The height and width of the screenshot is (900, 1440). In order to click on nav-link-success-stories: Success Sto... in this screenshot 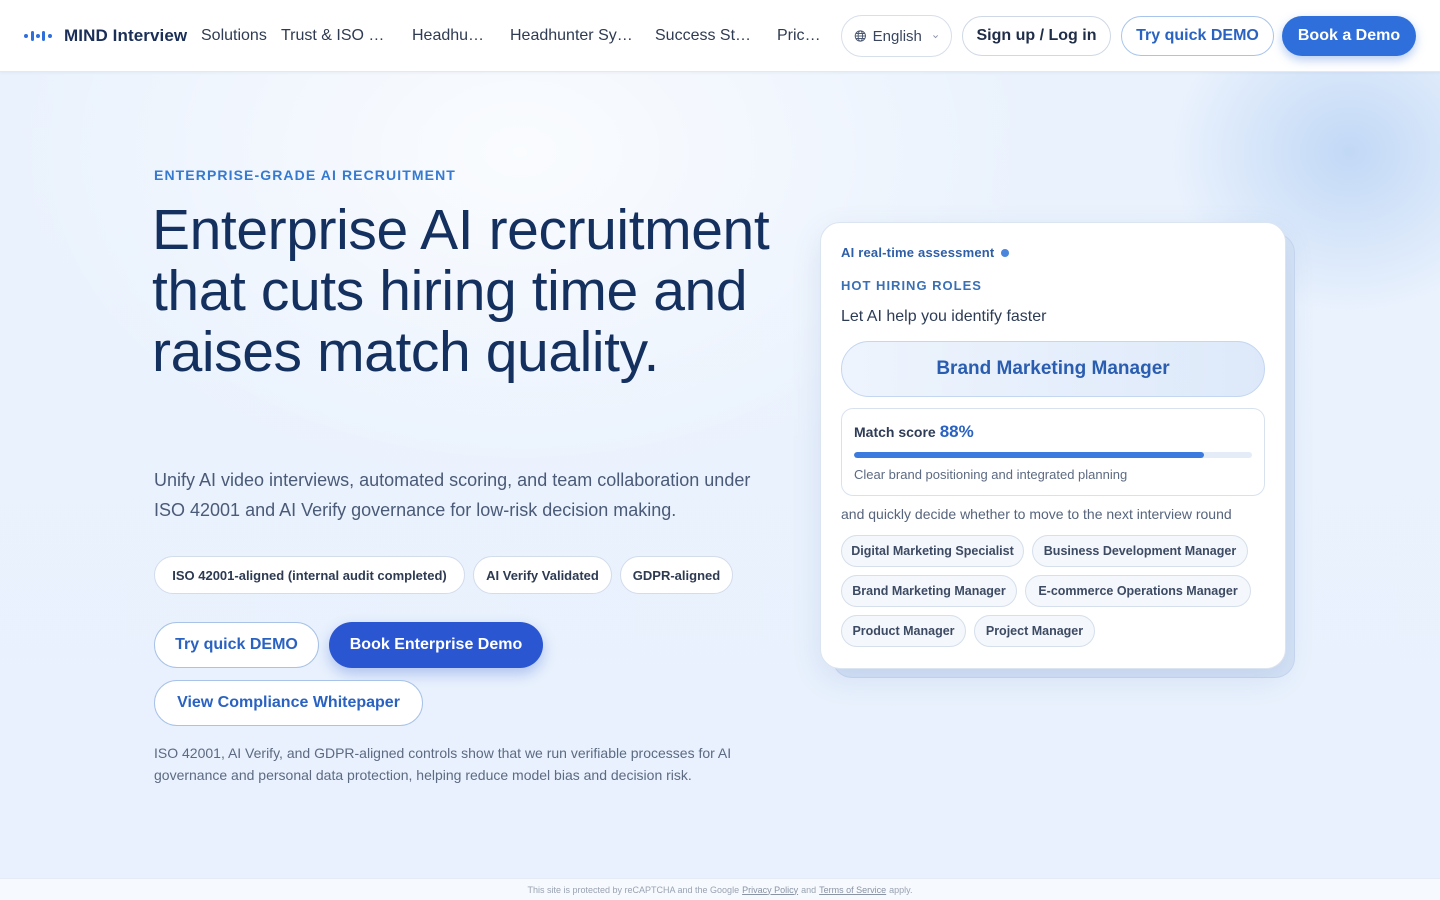, I will do `click(706, 36)`.